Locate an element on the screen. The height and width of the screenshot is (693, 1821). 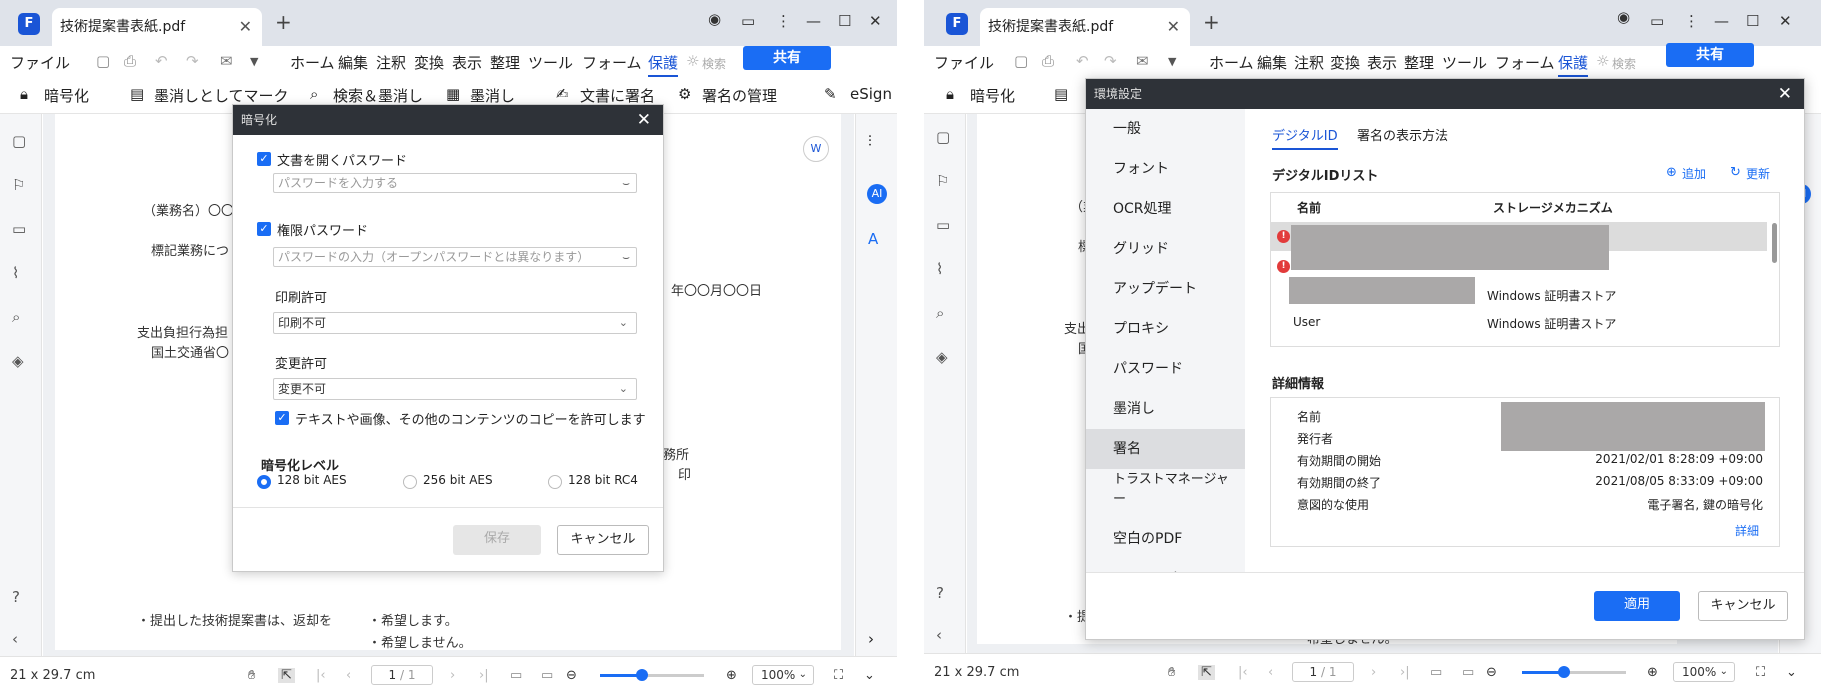
nav-shortcuts: ショートカット is located at coordinates (1165, 565).